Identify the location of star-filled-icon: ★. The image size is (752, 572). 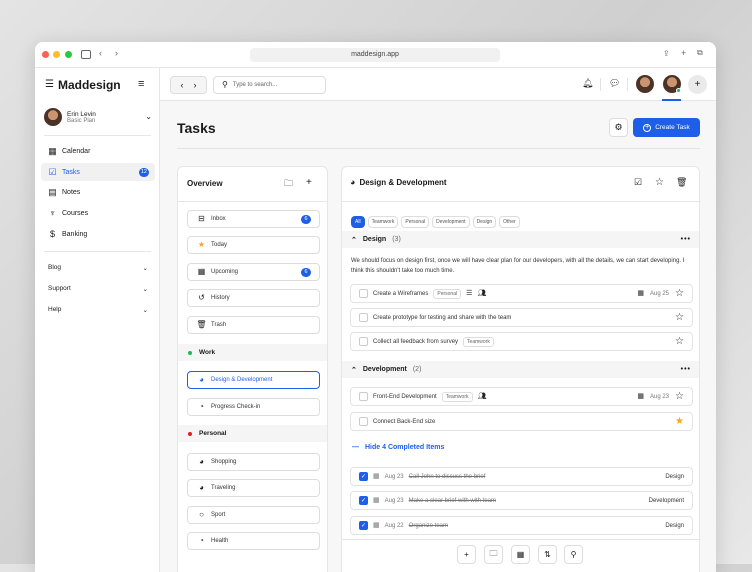
(679, 421).